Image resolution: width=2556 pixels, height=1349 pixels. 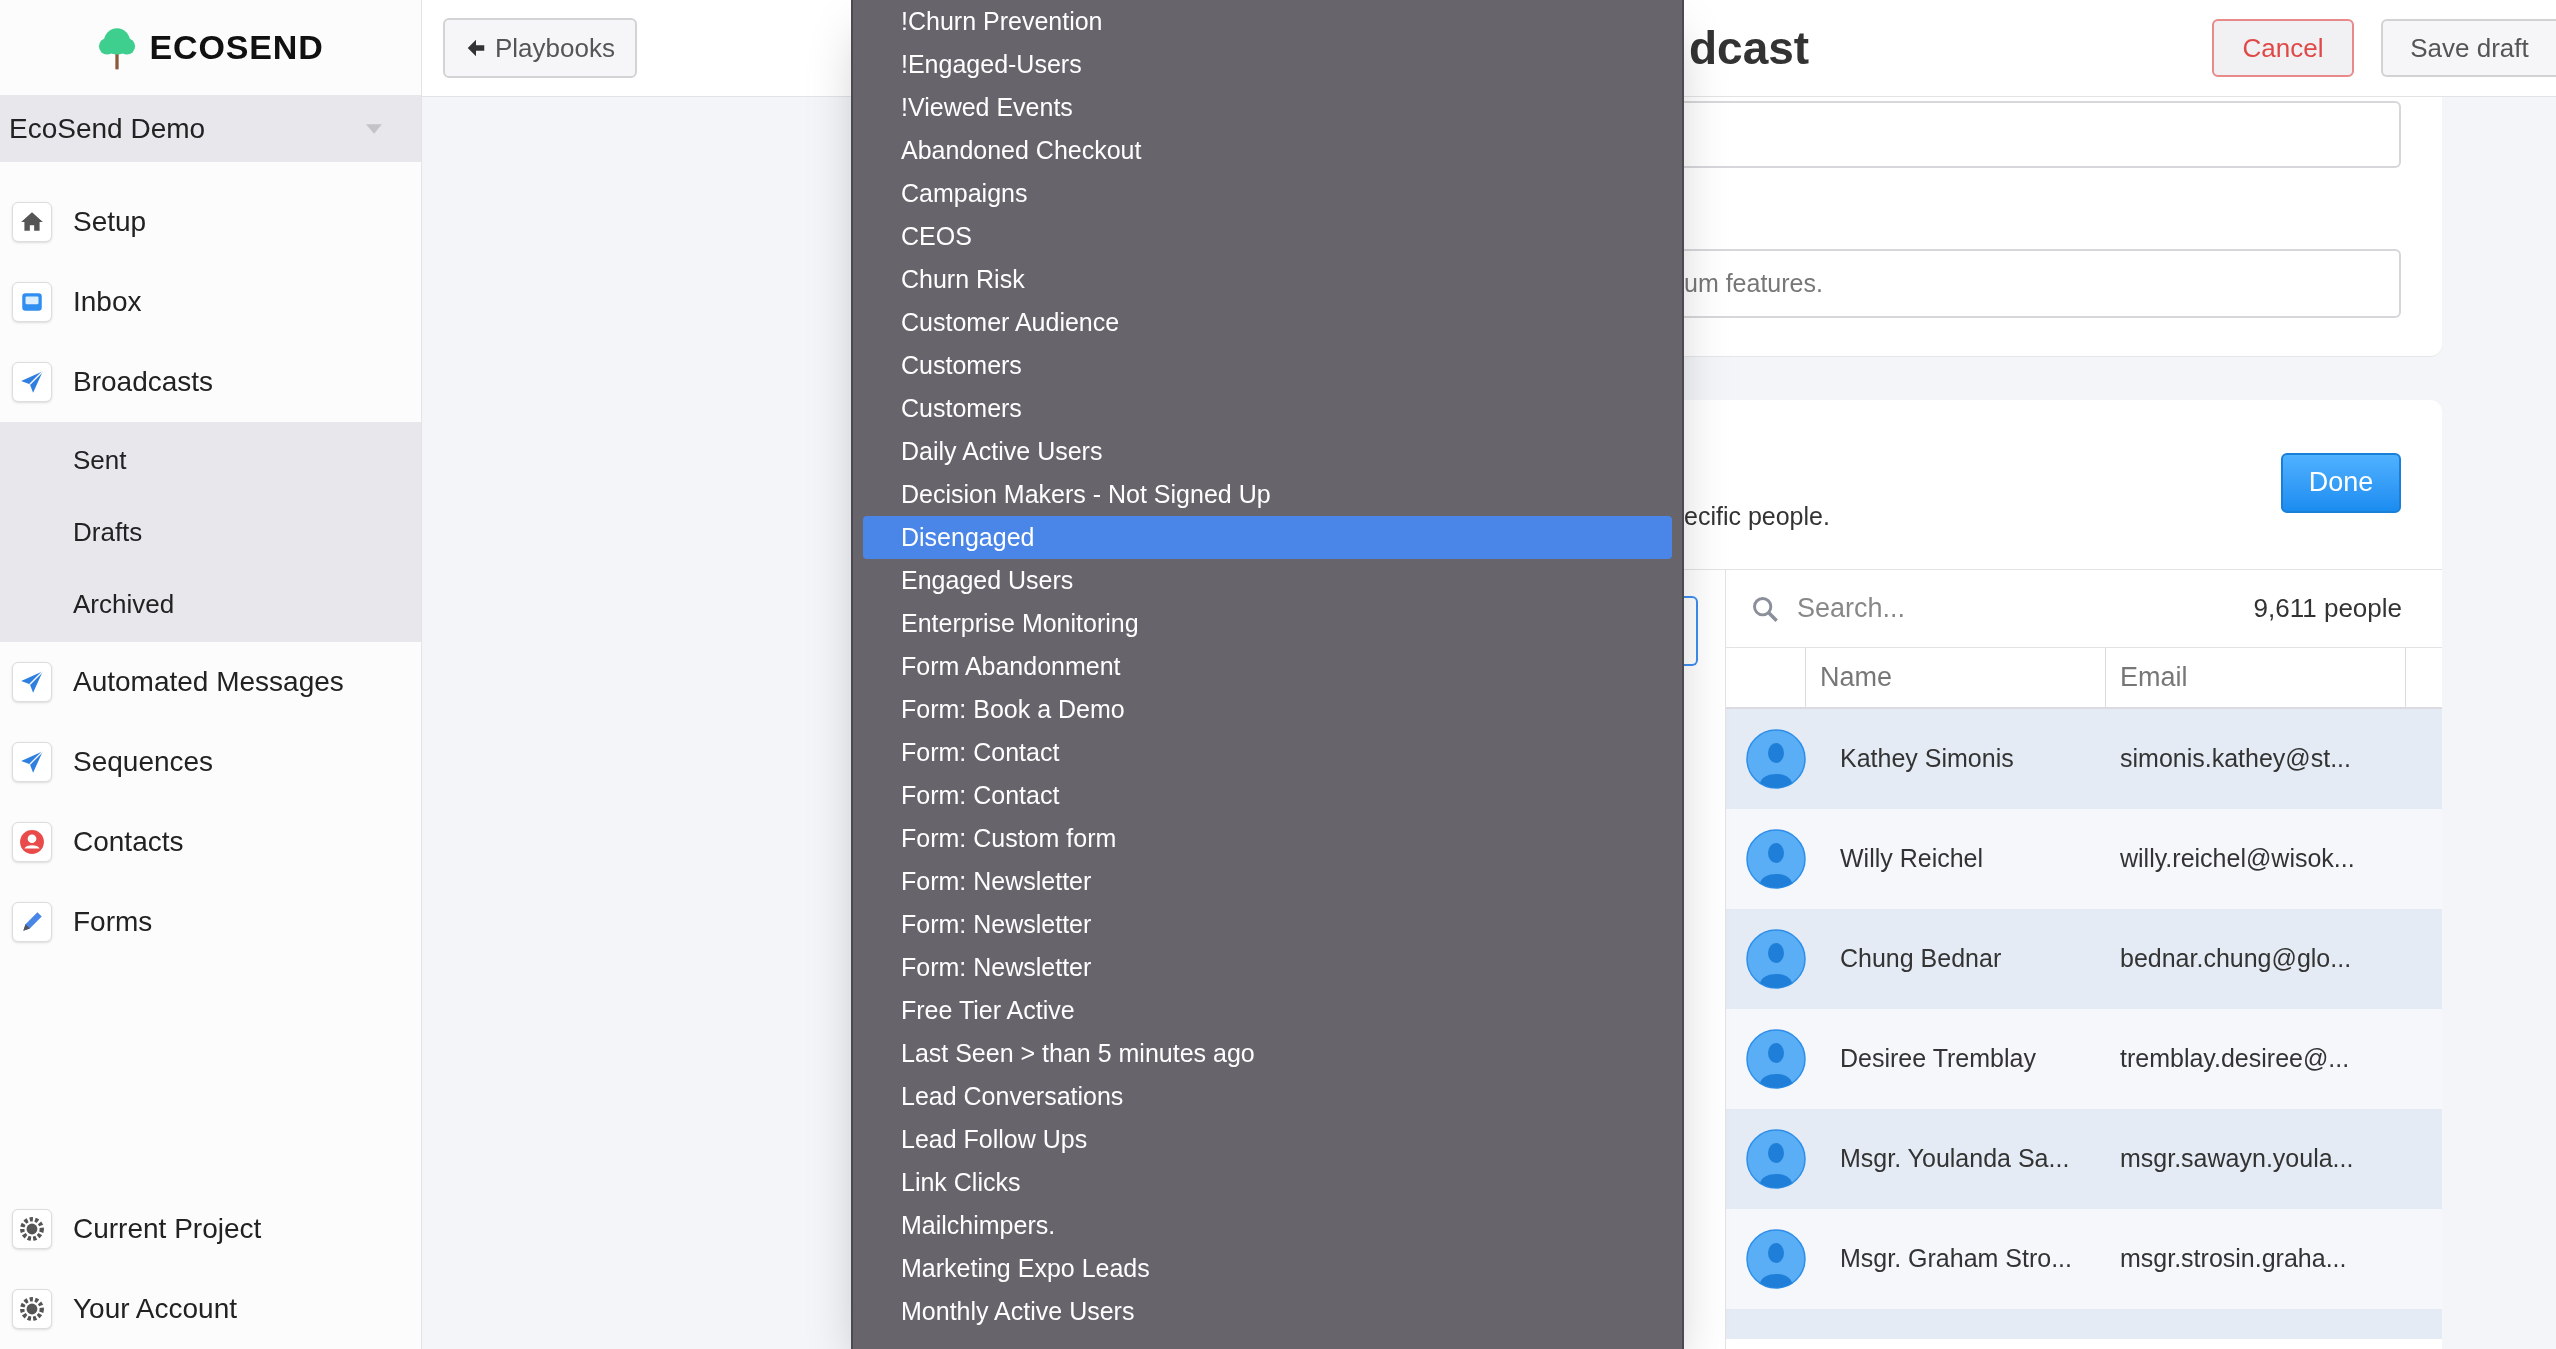 What do you see at coordinates (1938, 1059) in the screenshot?
I see `table-cell-text: Desiree Tremblay` at bounding box center [1938, 1059].